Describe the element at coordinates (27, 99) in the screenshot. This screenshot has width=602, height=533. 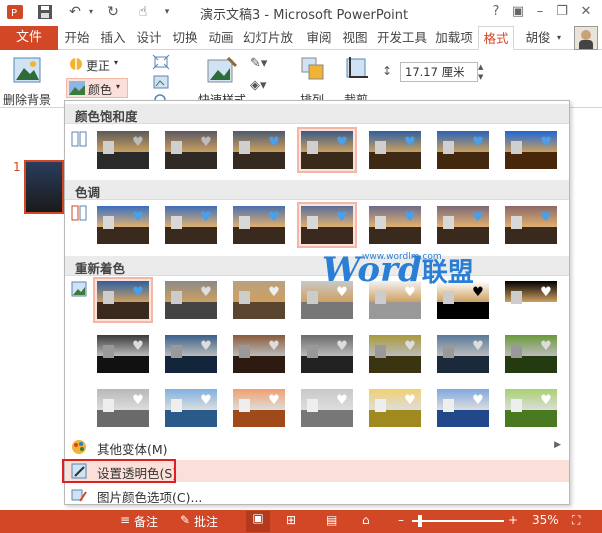
I see `remove-background-button: 删除背景` at that location.